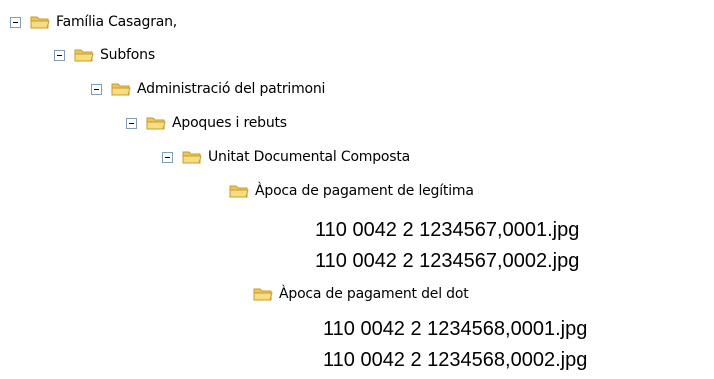 The image size is (714, 379). I want to click on file-item: 110 0042 2 1234568,0002.jpg, so click(455, 360).